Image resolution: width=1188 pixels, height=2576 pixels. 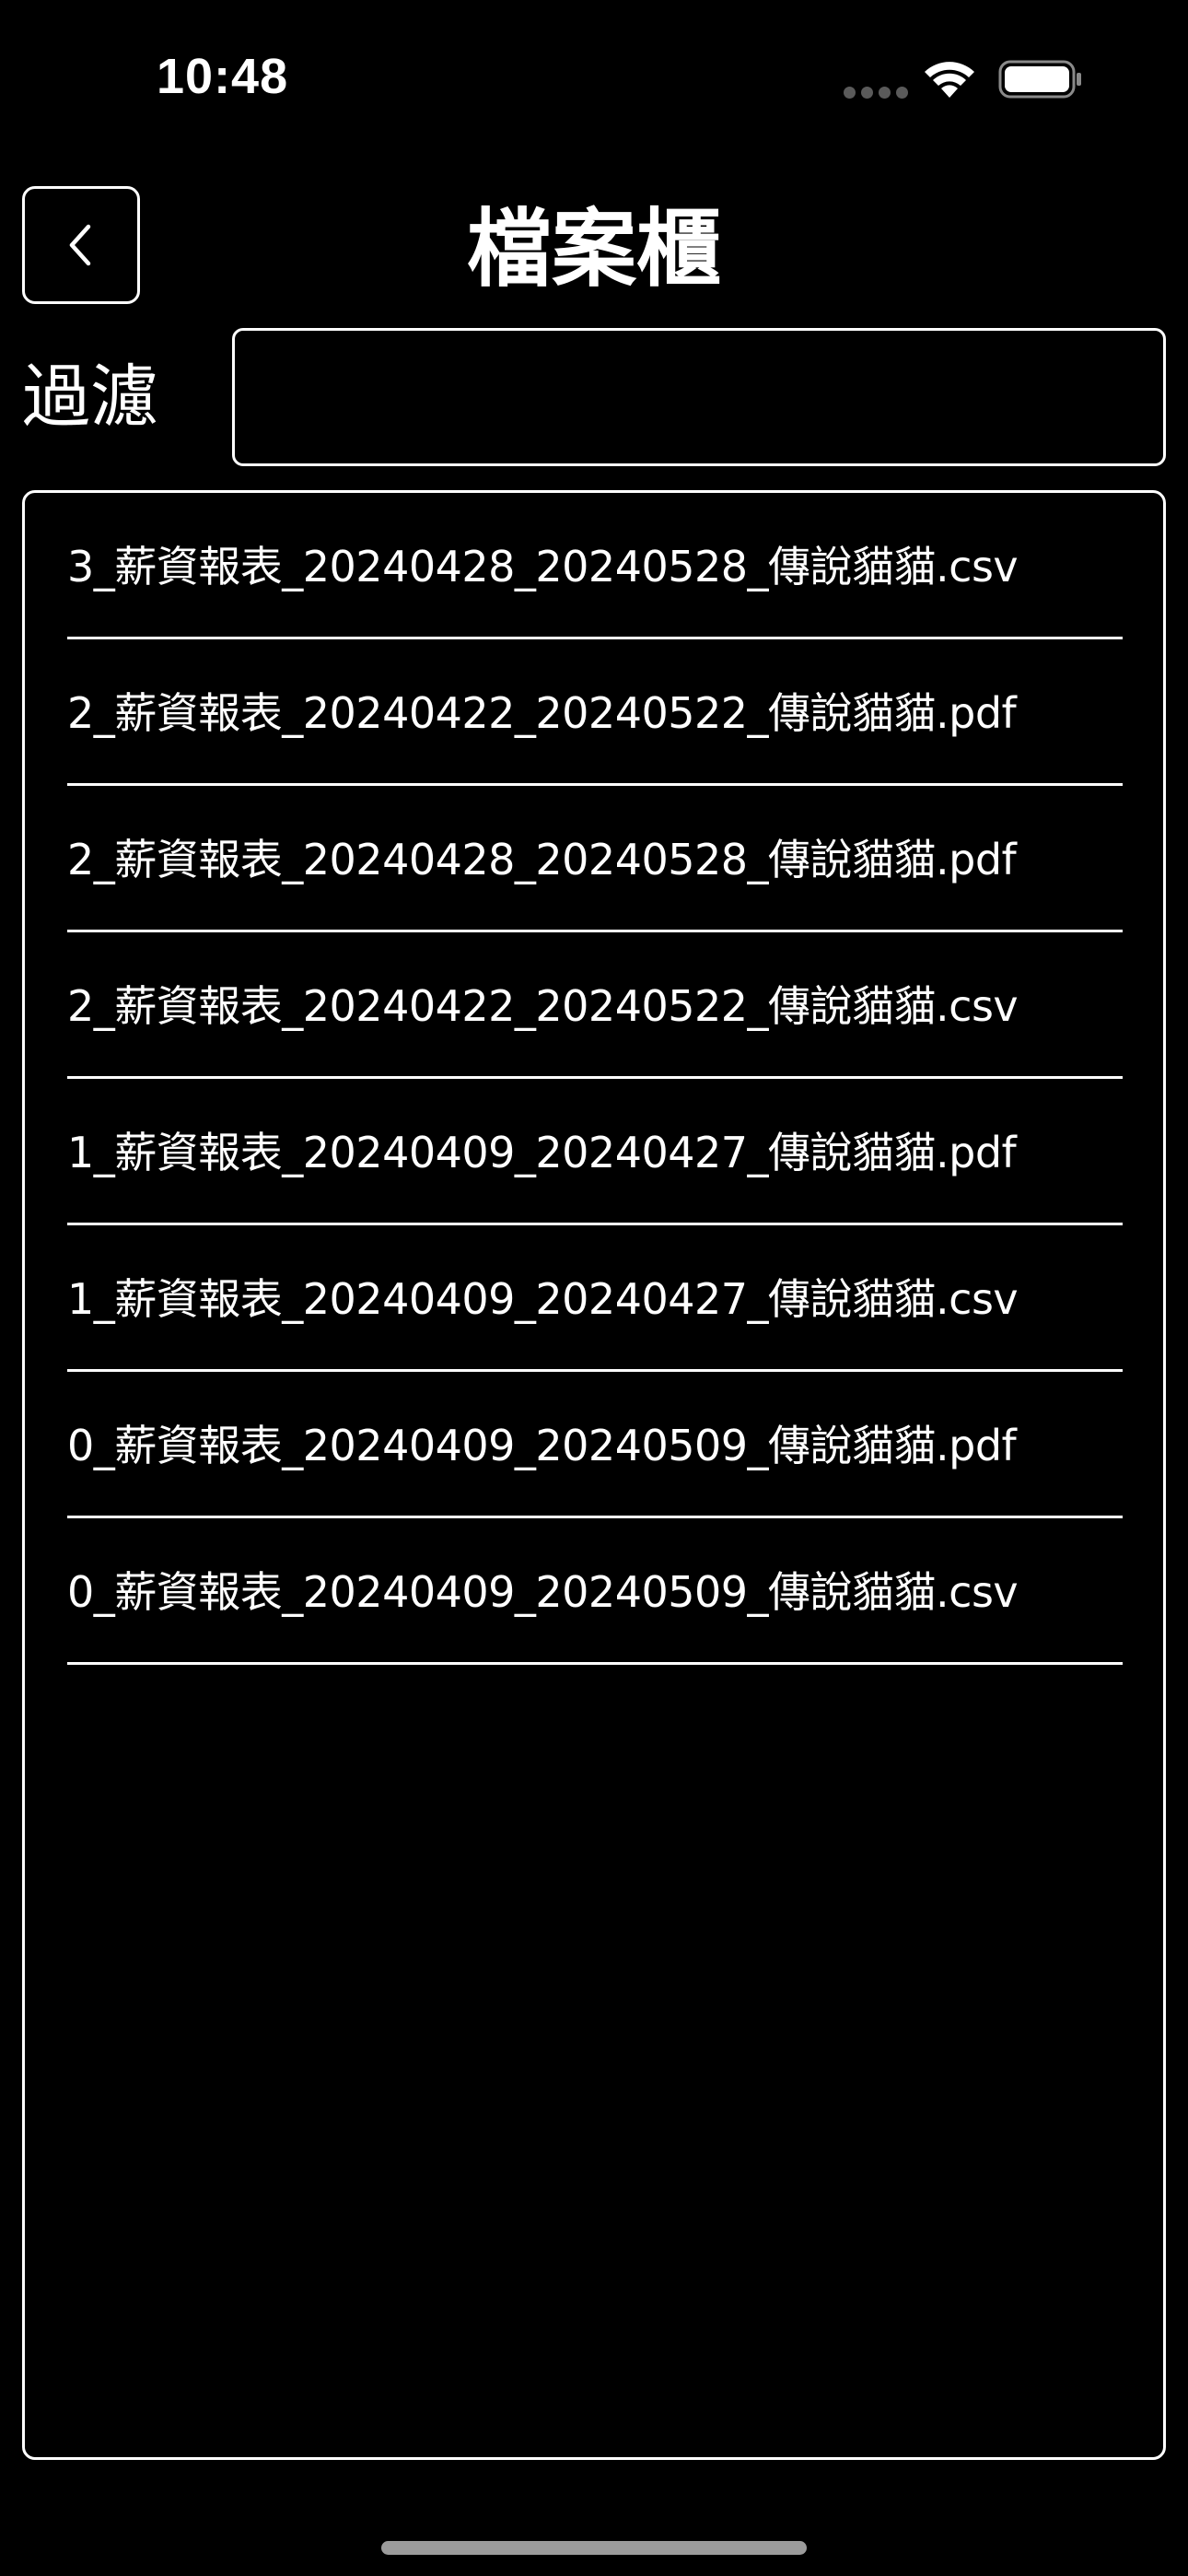 What do you see at coordinates (542, 859) in the screenshot?
I see `file-name: 2_薪資報表_20240428_20240528_傳說貓貓.pdf` at bounding box center [542, 859].